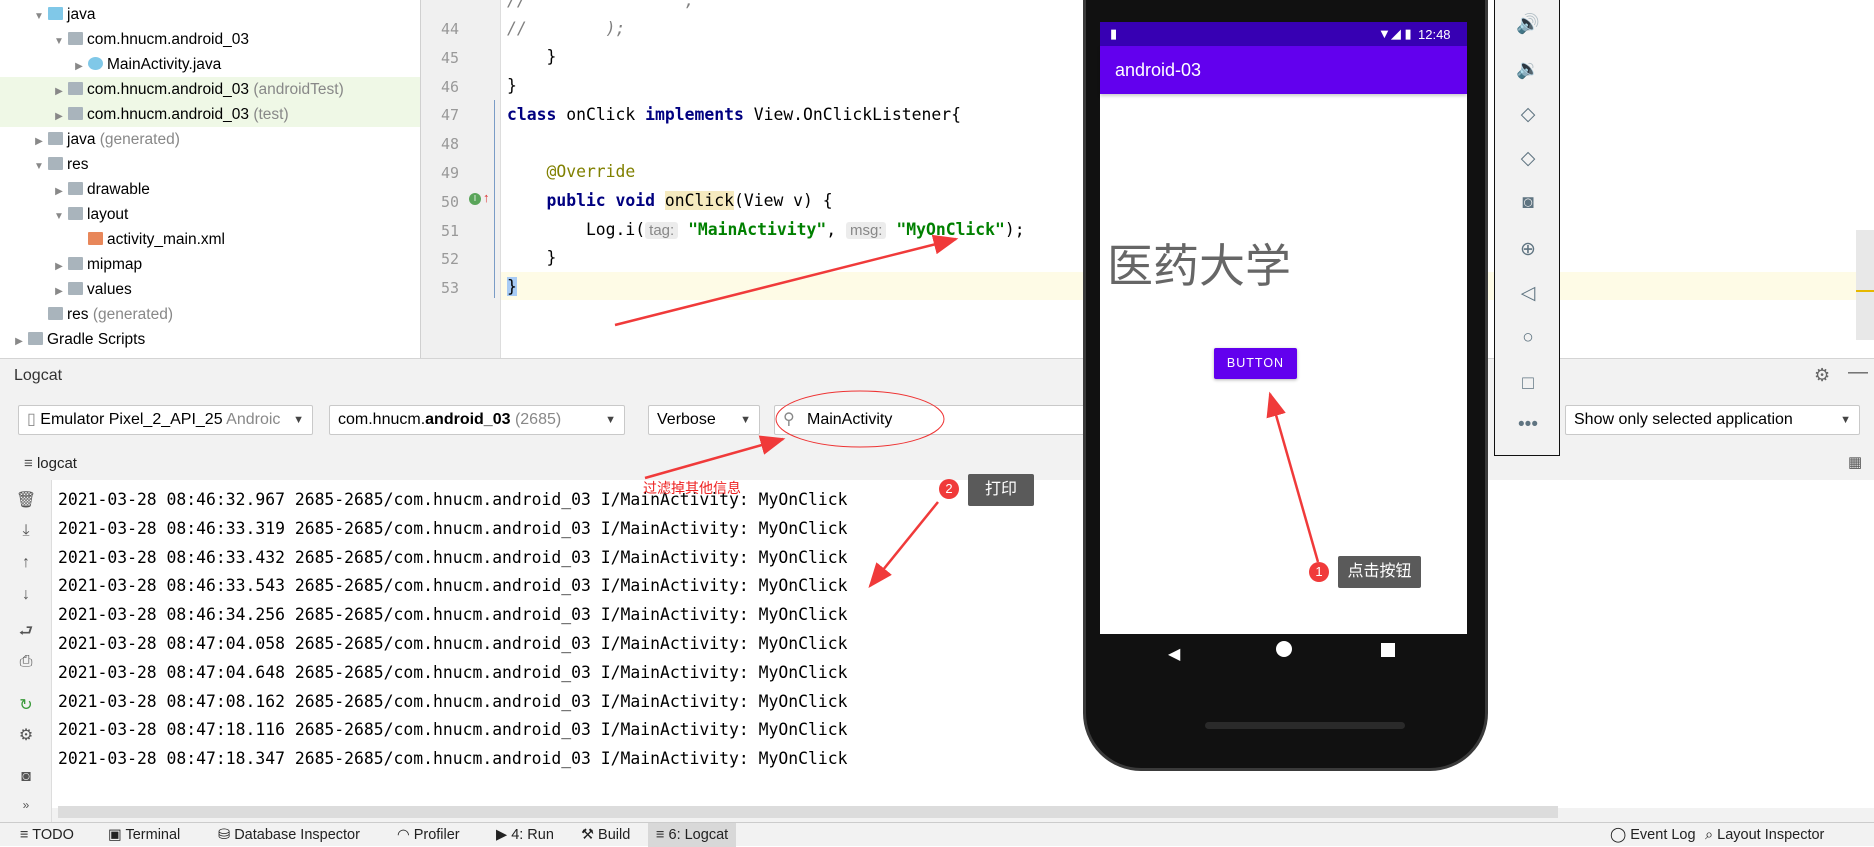 This screenshot has width=1874, height=847. What do you see at coordinates (715, 457) in the screenshot?
I see `arrow-to-search` at bounding box center [715, 457].